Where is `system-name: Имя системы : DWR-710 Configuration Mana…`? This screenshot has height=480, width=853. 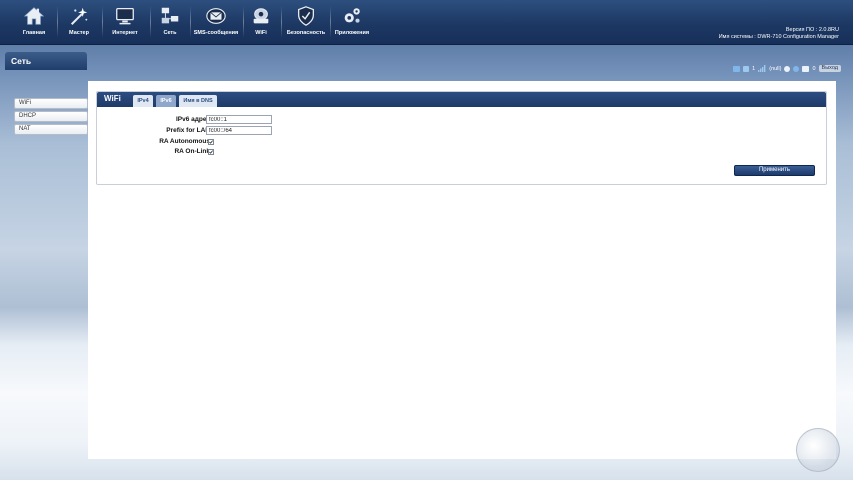 system-name: Имя системы : DWR-710 Configuration Mana… is located at coordinates (778, 37).